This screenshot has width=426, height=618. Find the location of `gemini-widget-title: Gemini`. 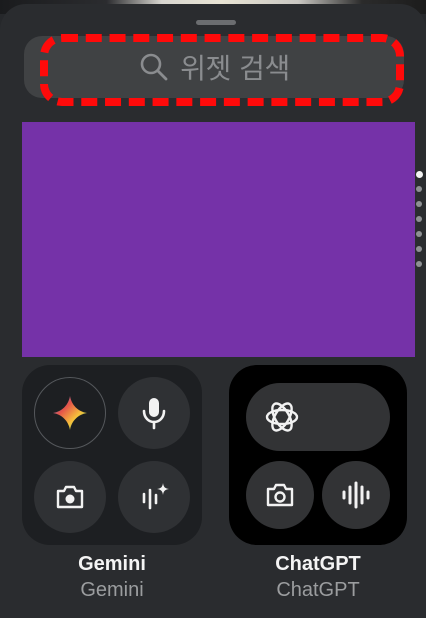

gemini-widget-title: Gemini is located at coordinates (112, 564).